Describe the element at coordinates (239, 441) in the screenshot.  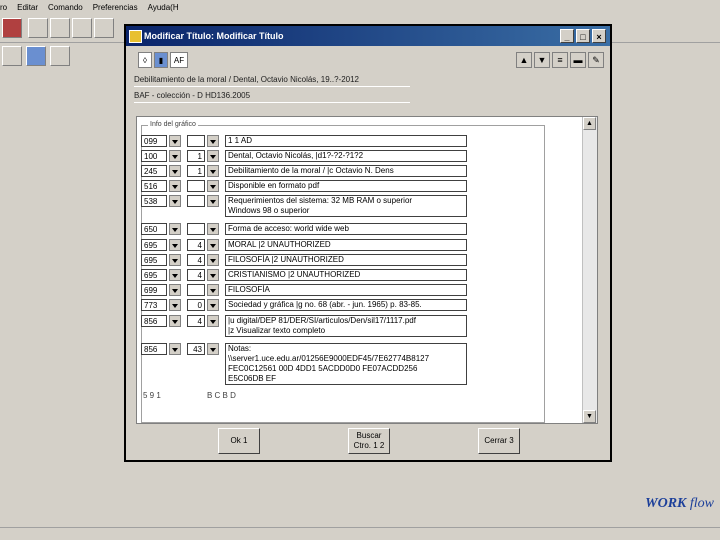
I see `ok-button: Ok 1` at that location.